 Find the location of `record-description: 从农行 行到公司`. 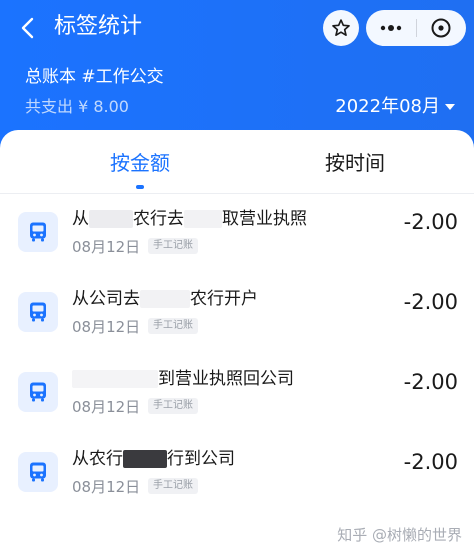

record-description: 从农行 行到公司 is located at coordinates (153, 459).